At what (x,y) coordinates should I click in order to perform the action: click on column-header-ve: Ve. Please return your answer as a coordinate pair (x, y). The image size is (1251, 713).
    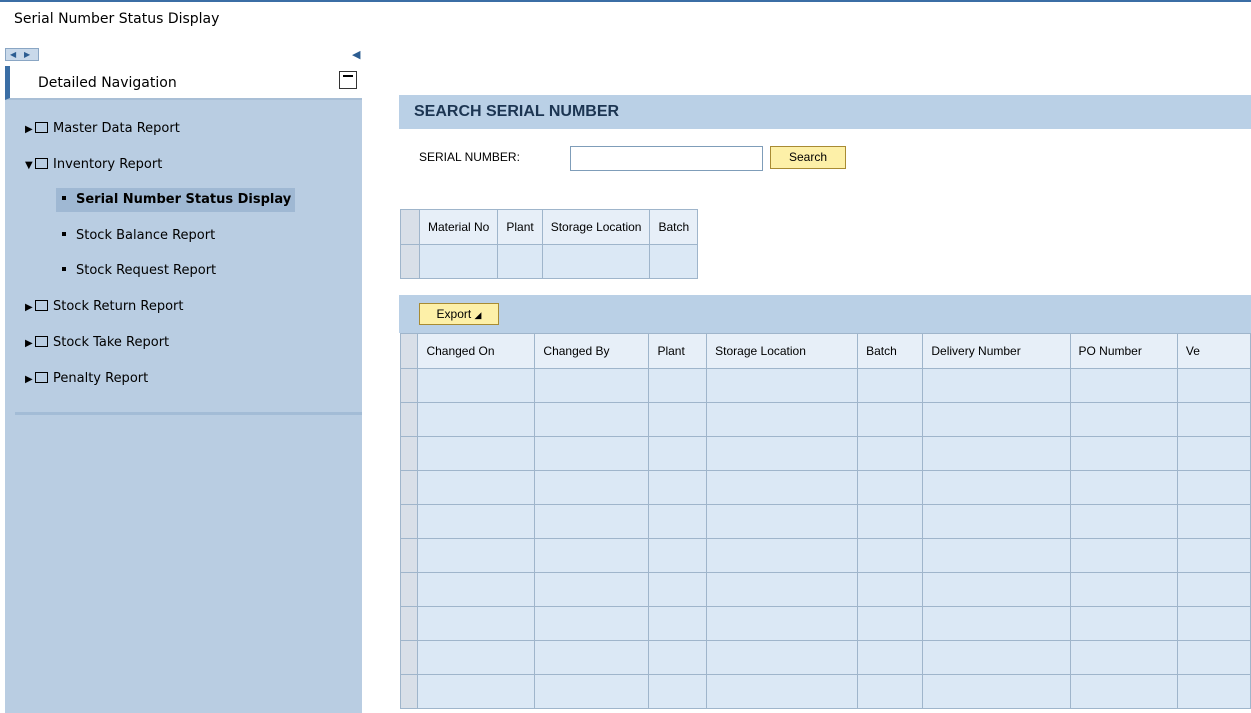
    Looking at the image, I should click on (1213, 351).